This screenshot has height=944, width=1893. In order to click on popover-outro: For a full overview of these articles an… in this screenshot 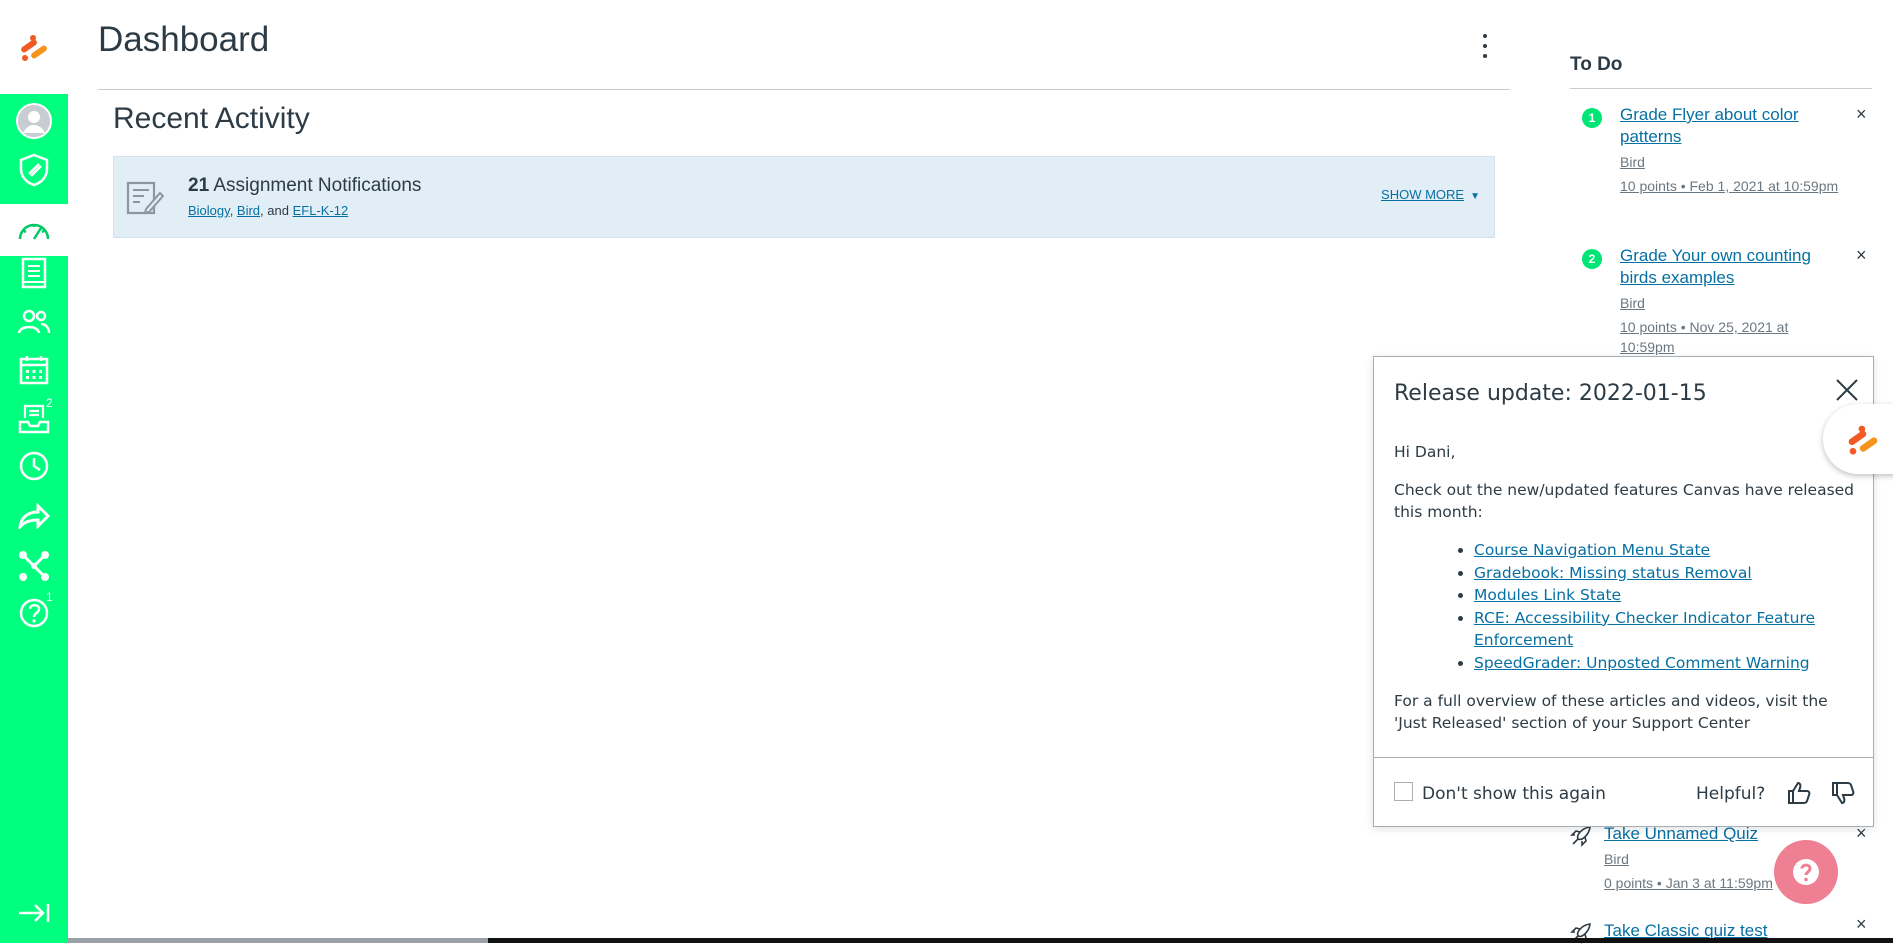, I will do `click(1611, 712)`.